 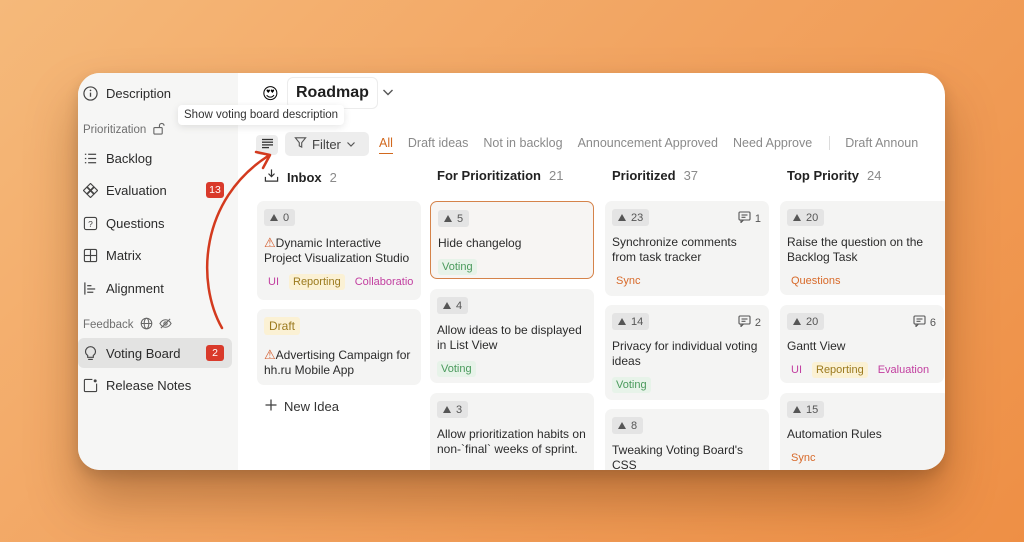 I want to click on comments-indicator: 1, so click(x=749, y=218).